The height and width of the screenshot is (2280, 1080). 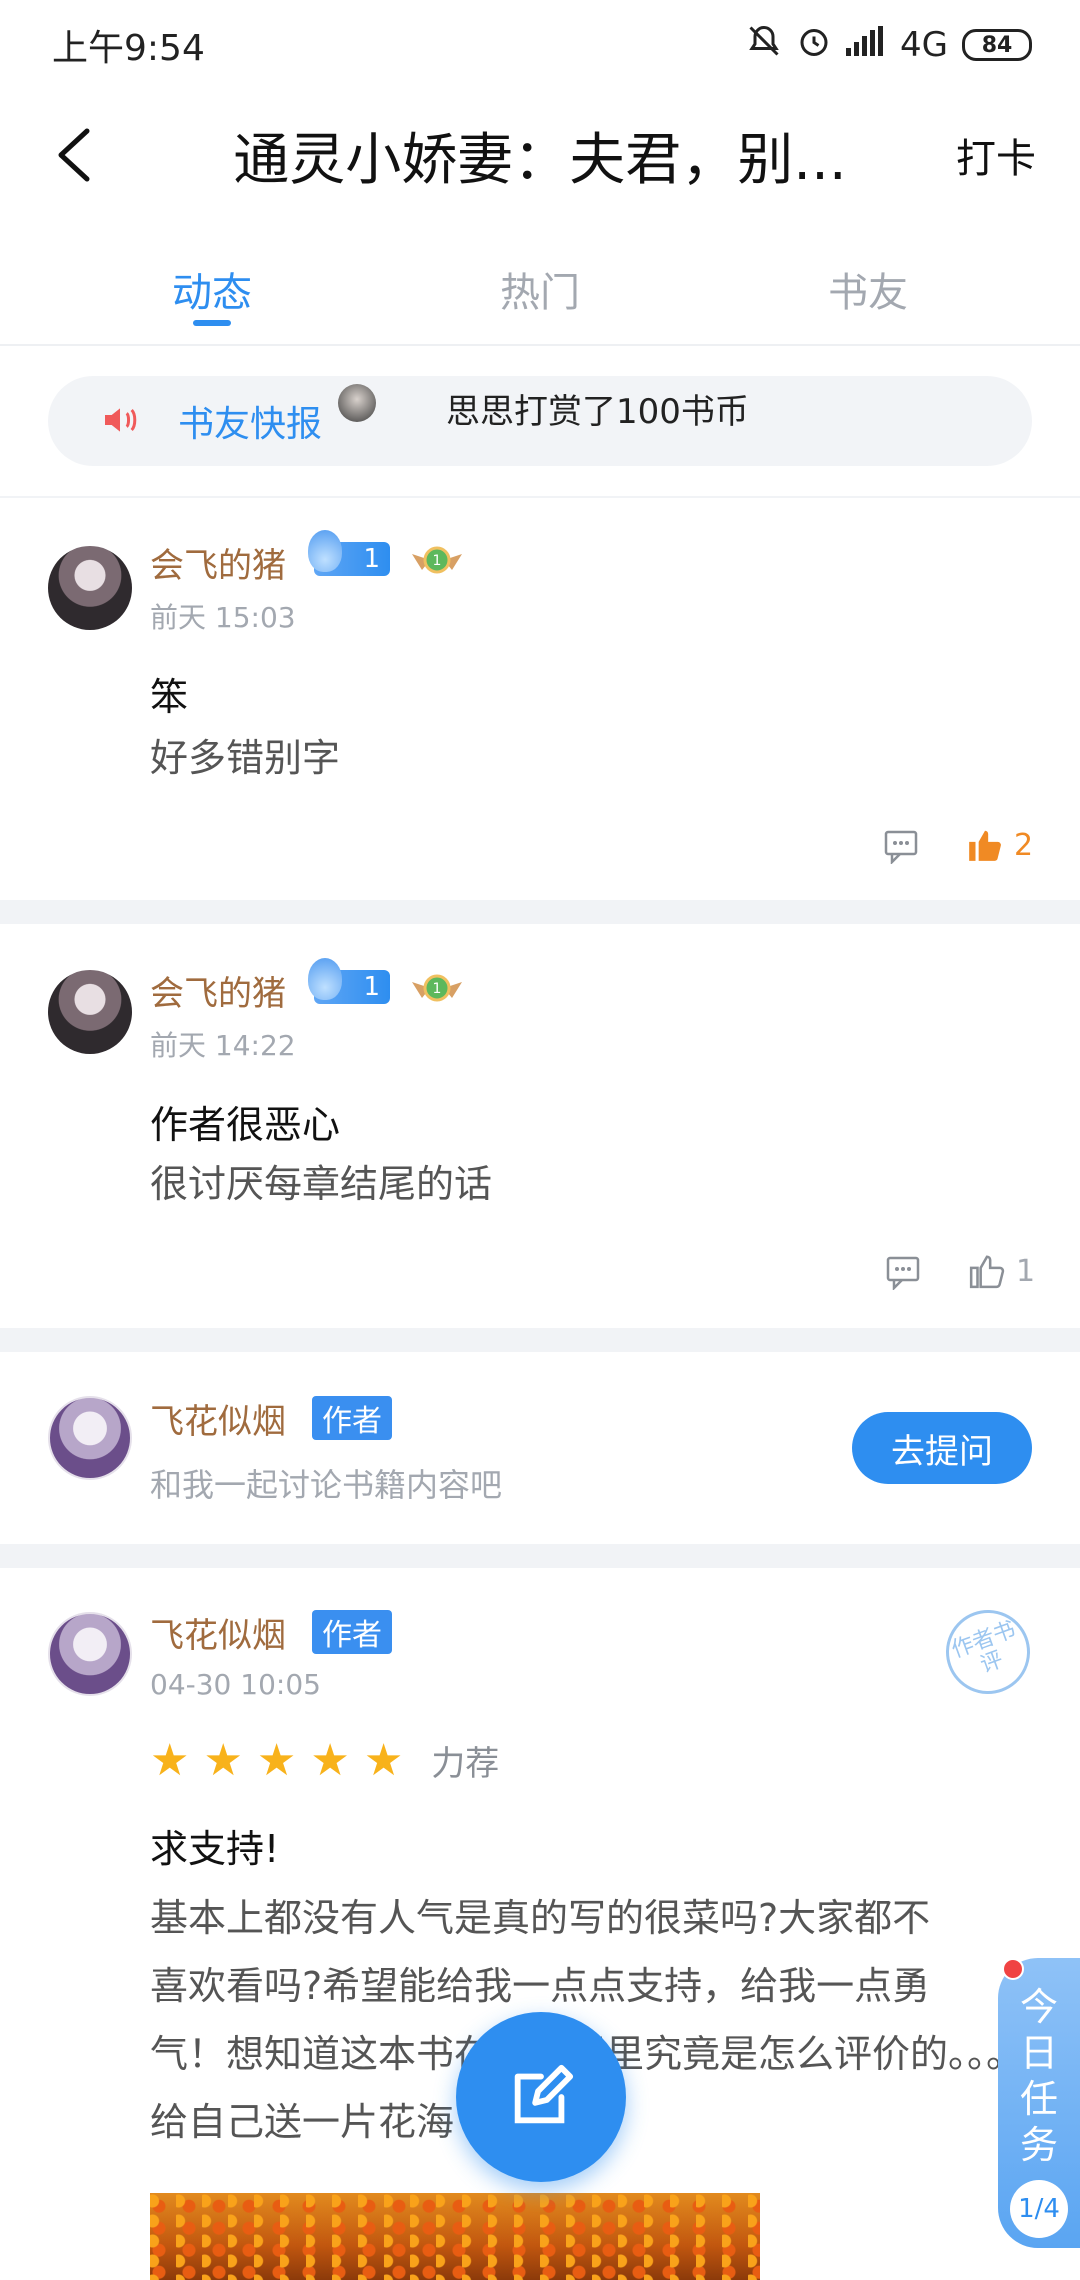 I want to click on compose-button, so click(x=541, y=2097).